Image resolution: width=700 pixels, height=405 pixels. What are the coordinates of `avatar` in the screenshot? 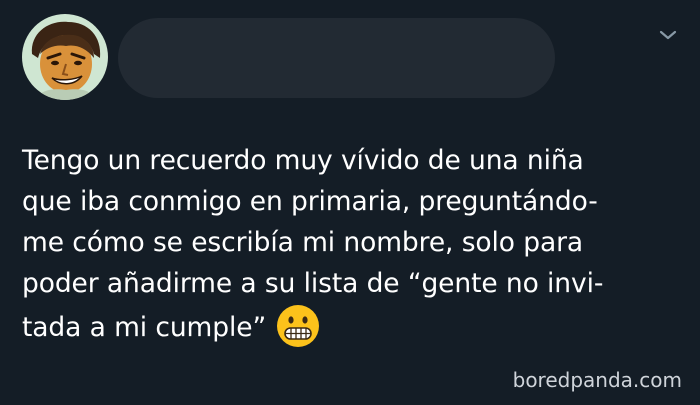 It's located at (65, 57).